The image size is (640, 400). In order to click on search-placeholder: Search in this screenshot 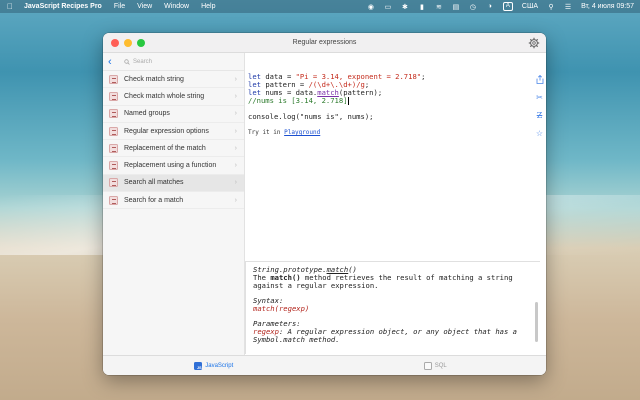, I will do `click(143, 61)`.